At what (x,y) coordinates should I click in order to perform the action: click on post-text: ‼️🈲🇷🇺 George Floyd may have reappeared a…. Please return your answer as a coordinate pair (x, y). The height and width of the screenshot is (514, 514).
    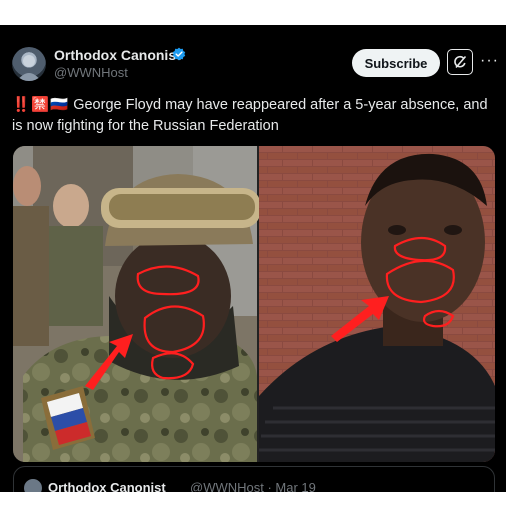
    Looking at the image, I should click on (256, 116).